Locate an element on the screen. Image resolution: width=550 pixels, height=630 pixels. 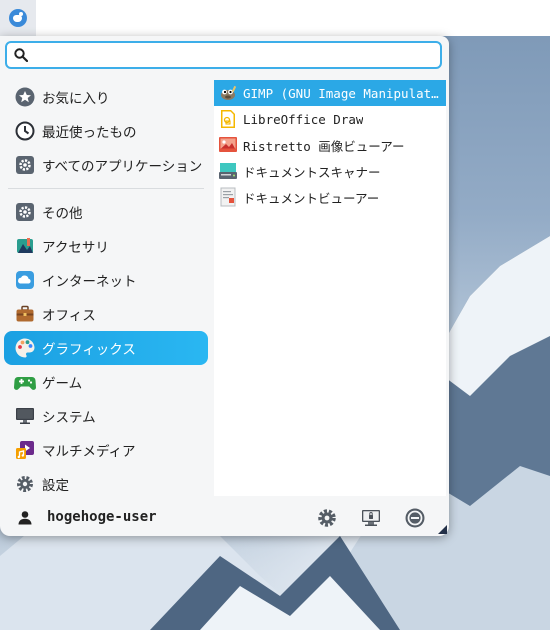
category-system: システム is located at coordinates (106, 416).